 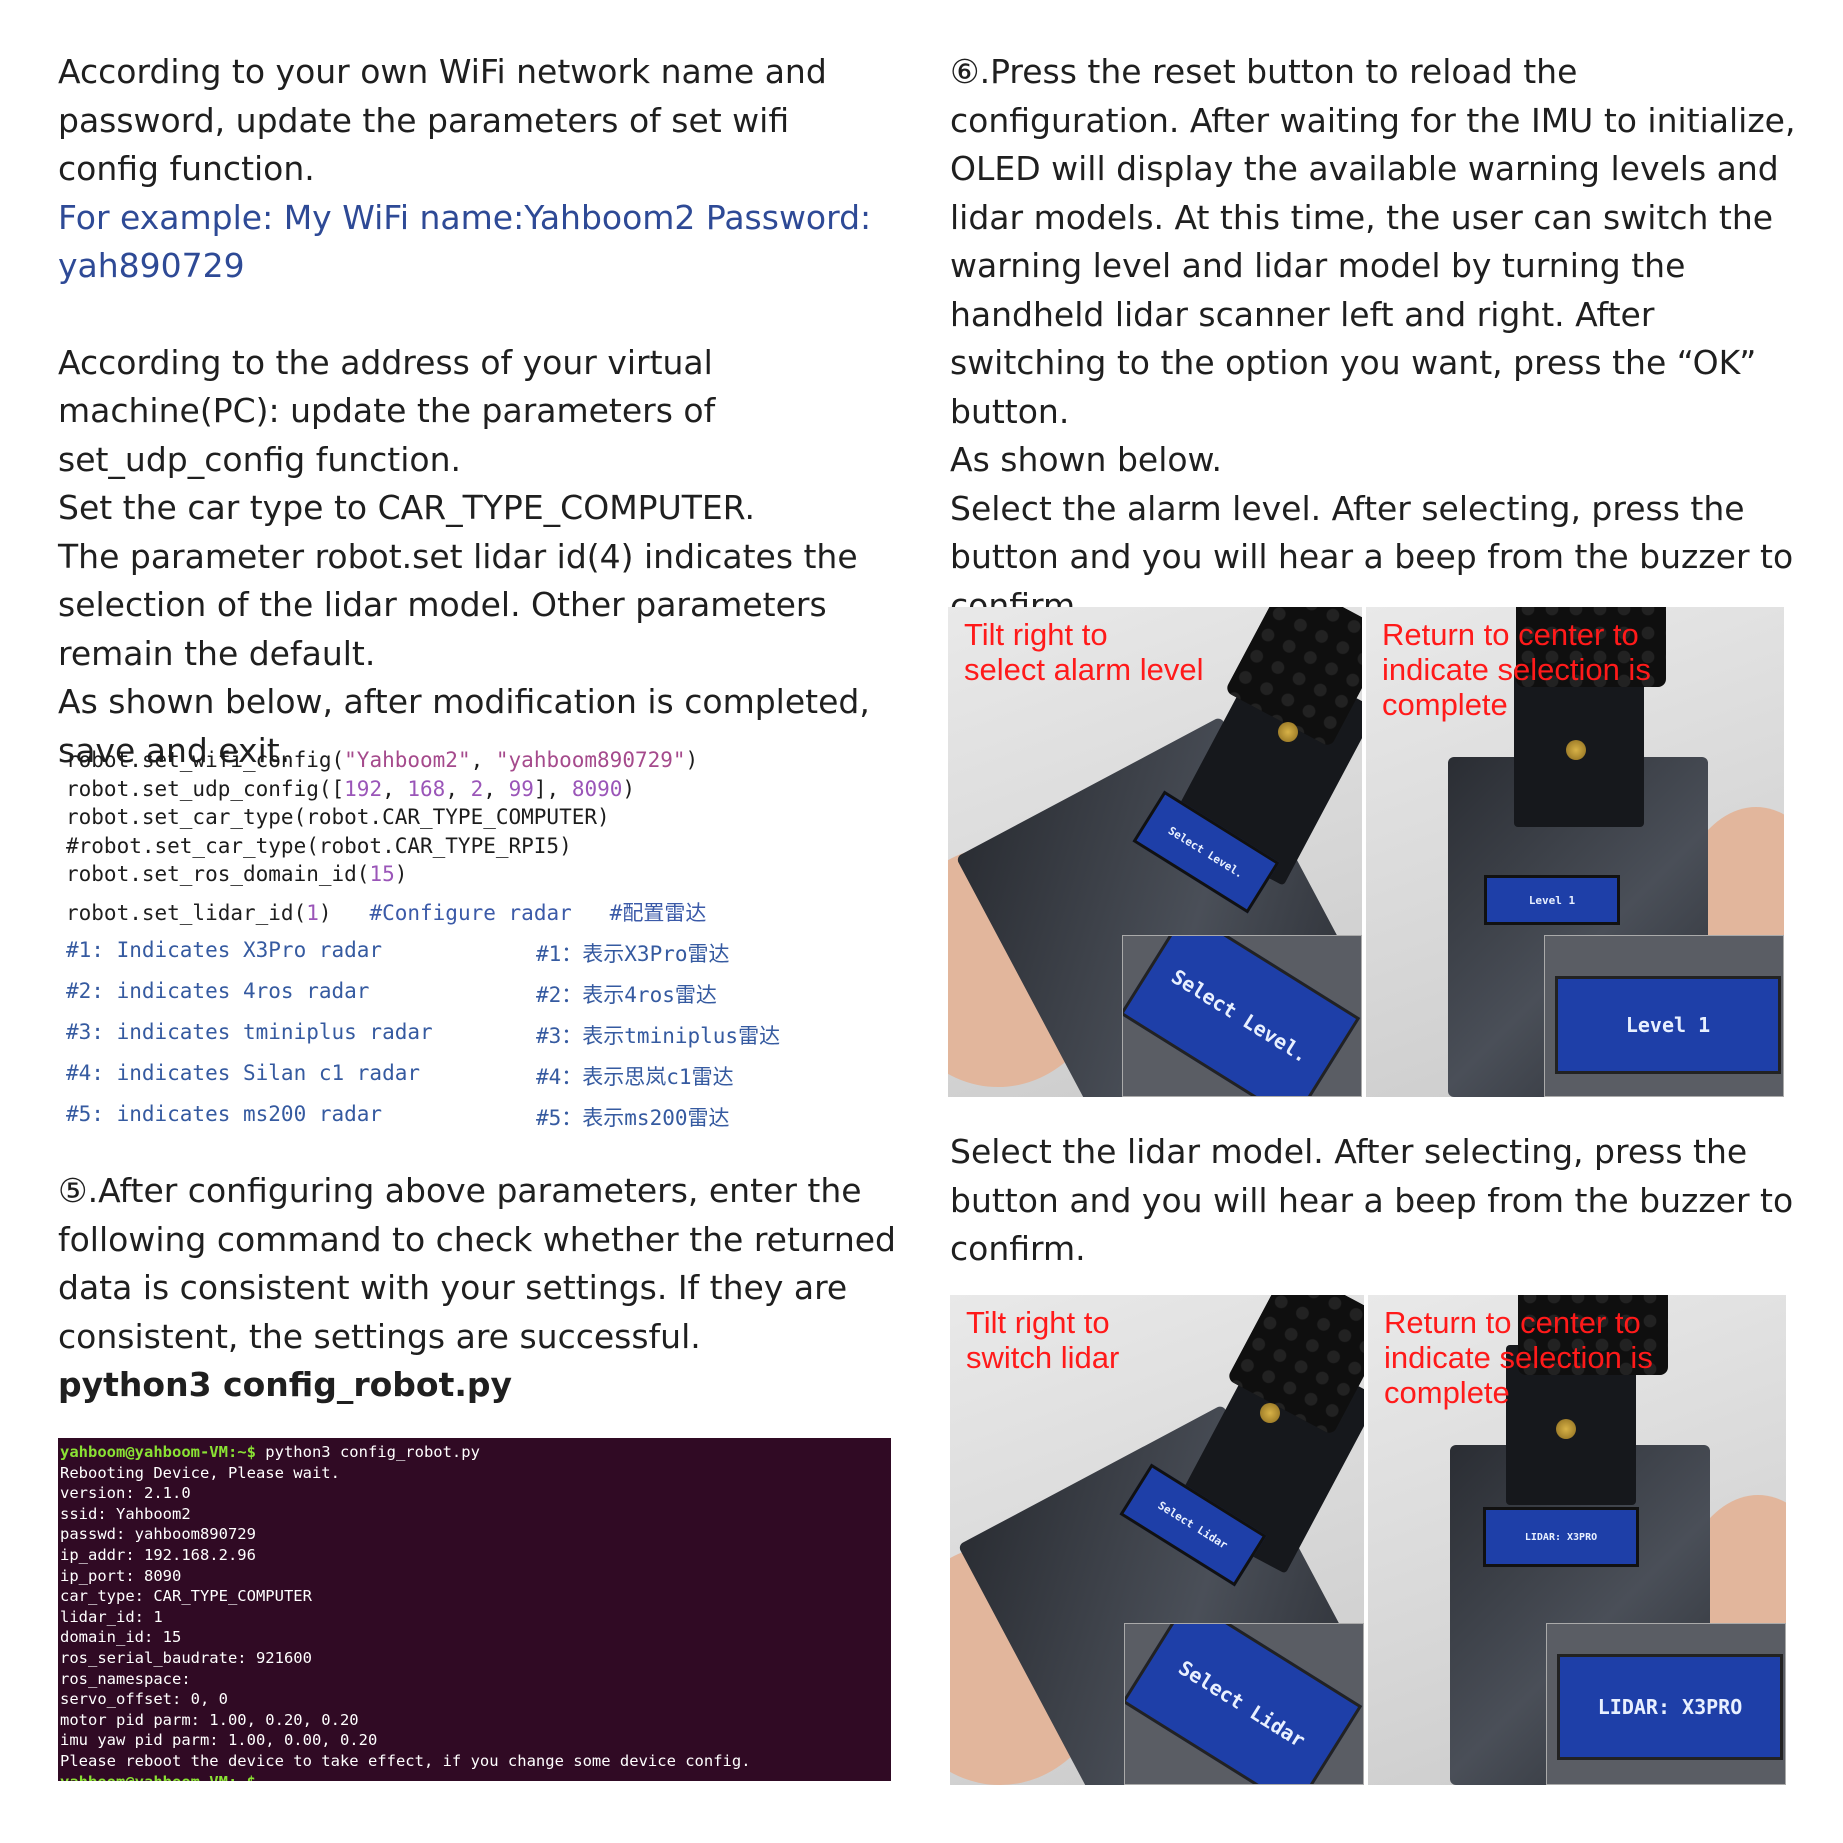 I want to click on terminal-output-line: Rebooting Device, Please wait., so click(x=200, y=1472).